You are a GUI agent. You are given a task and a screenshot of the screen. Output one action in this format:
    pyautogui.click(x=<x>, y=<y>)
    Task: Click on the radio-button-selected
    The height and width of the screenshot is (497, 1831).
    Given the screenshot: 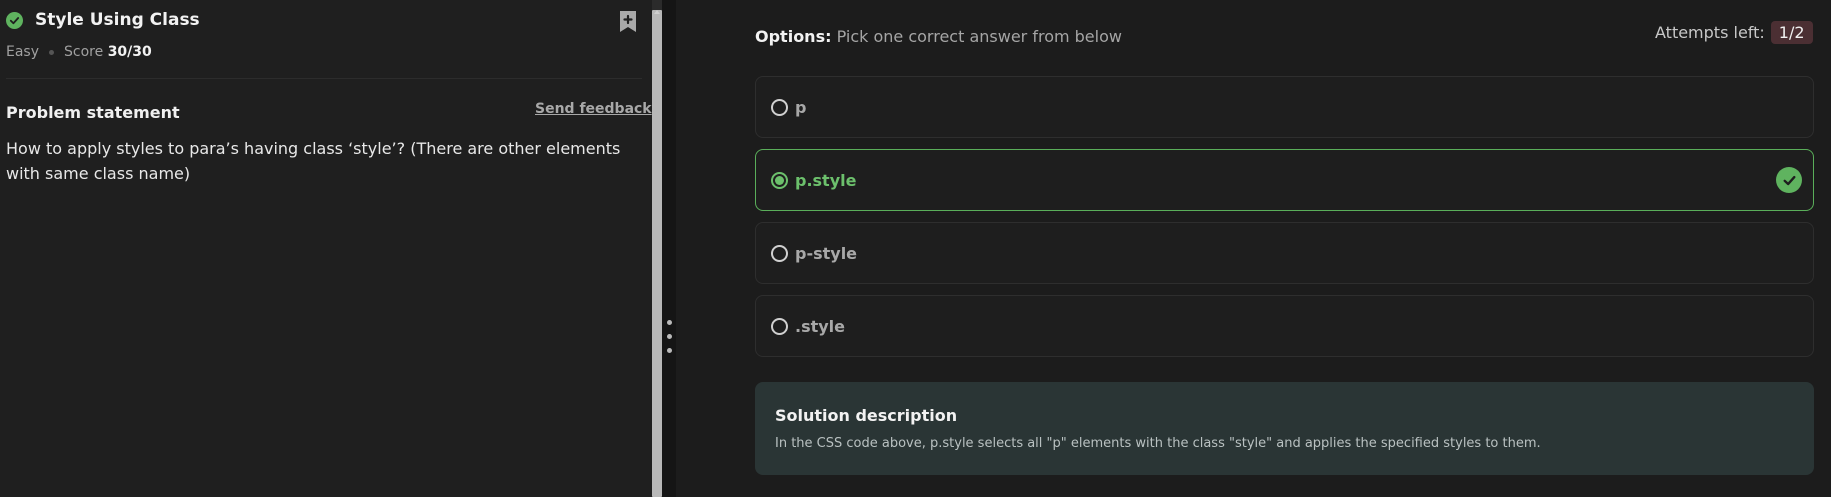 What is the action you would take?
    pyautogui.click(x=779, y=180)
    